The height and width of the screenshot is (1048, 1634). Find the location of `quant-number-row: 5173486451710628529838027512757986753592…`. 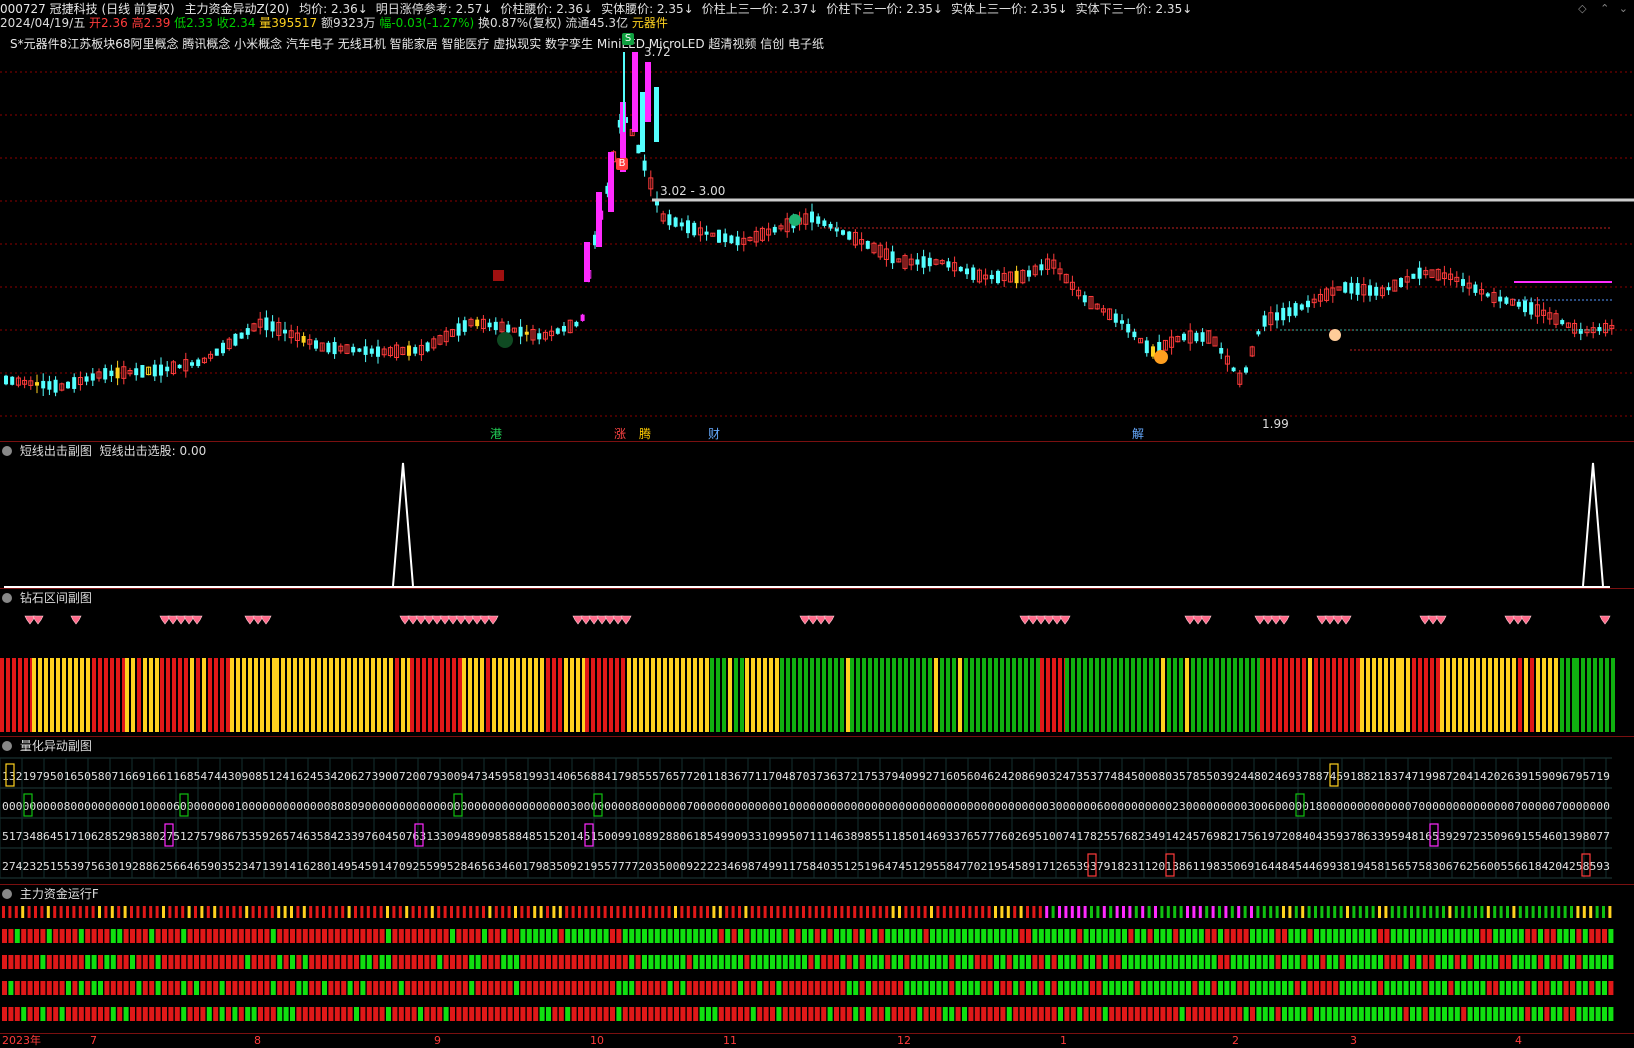

quant-number-row: 5173486451710628529838027512757986753592… is located at coordinates (806, 836).